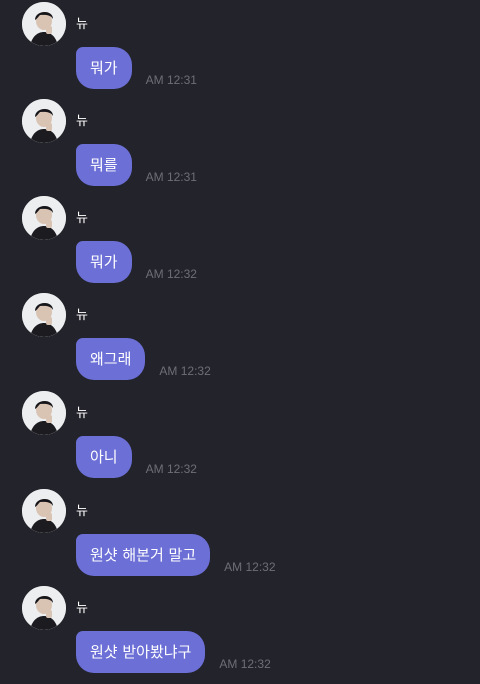 The image size is (480, 684). I want to click on message: 뉴 왜그래 AM 12:32, so click(242, 339).